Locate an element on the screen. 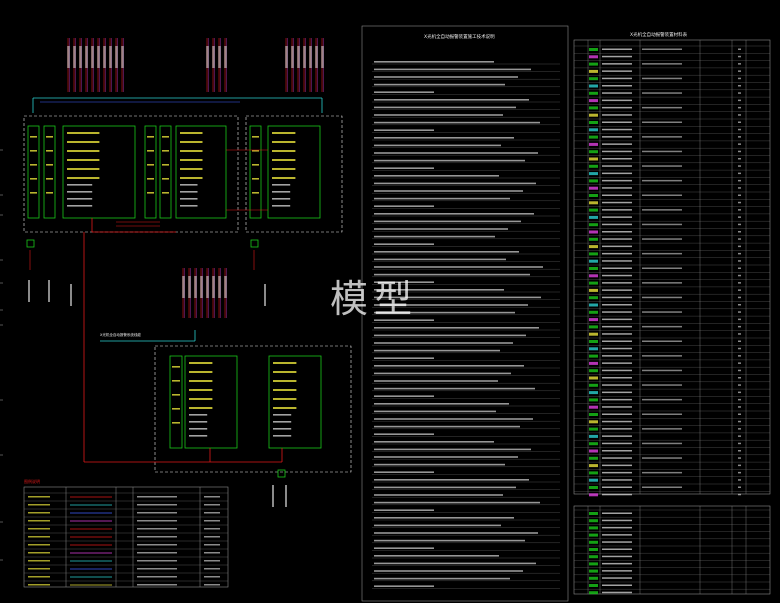 The image size is (780, 603). vertical-label-mark is located at coordinates (286, 496).